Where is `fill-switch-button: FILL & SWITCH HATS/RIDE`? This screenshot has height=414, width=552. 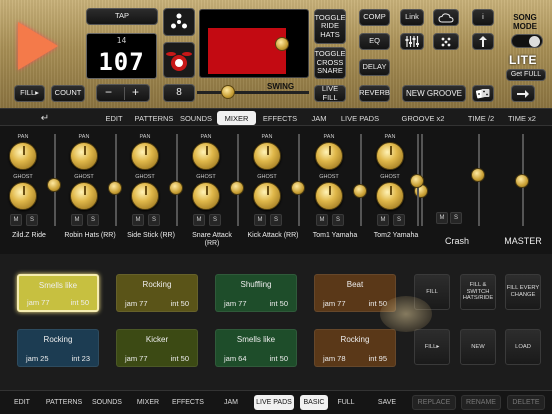
fill-switch-button: FILL & SWITCH HATS/RIDE is located at coordinates (478, 292).